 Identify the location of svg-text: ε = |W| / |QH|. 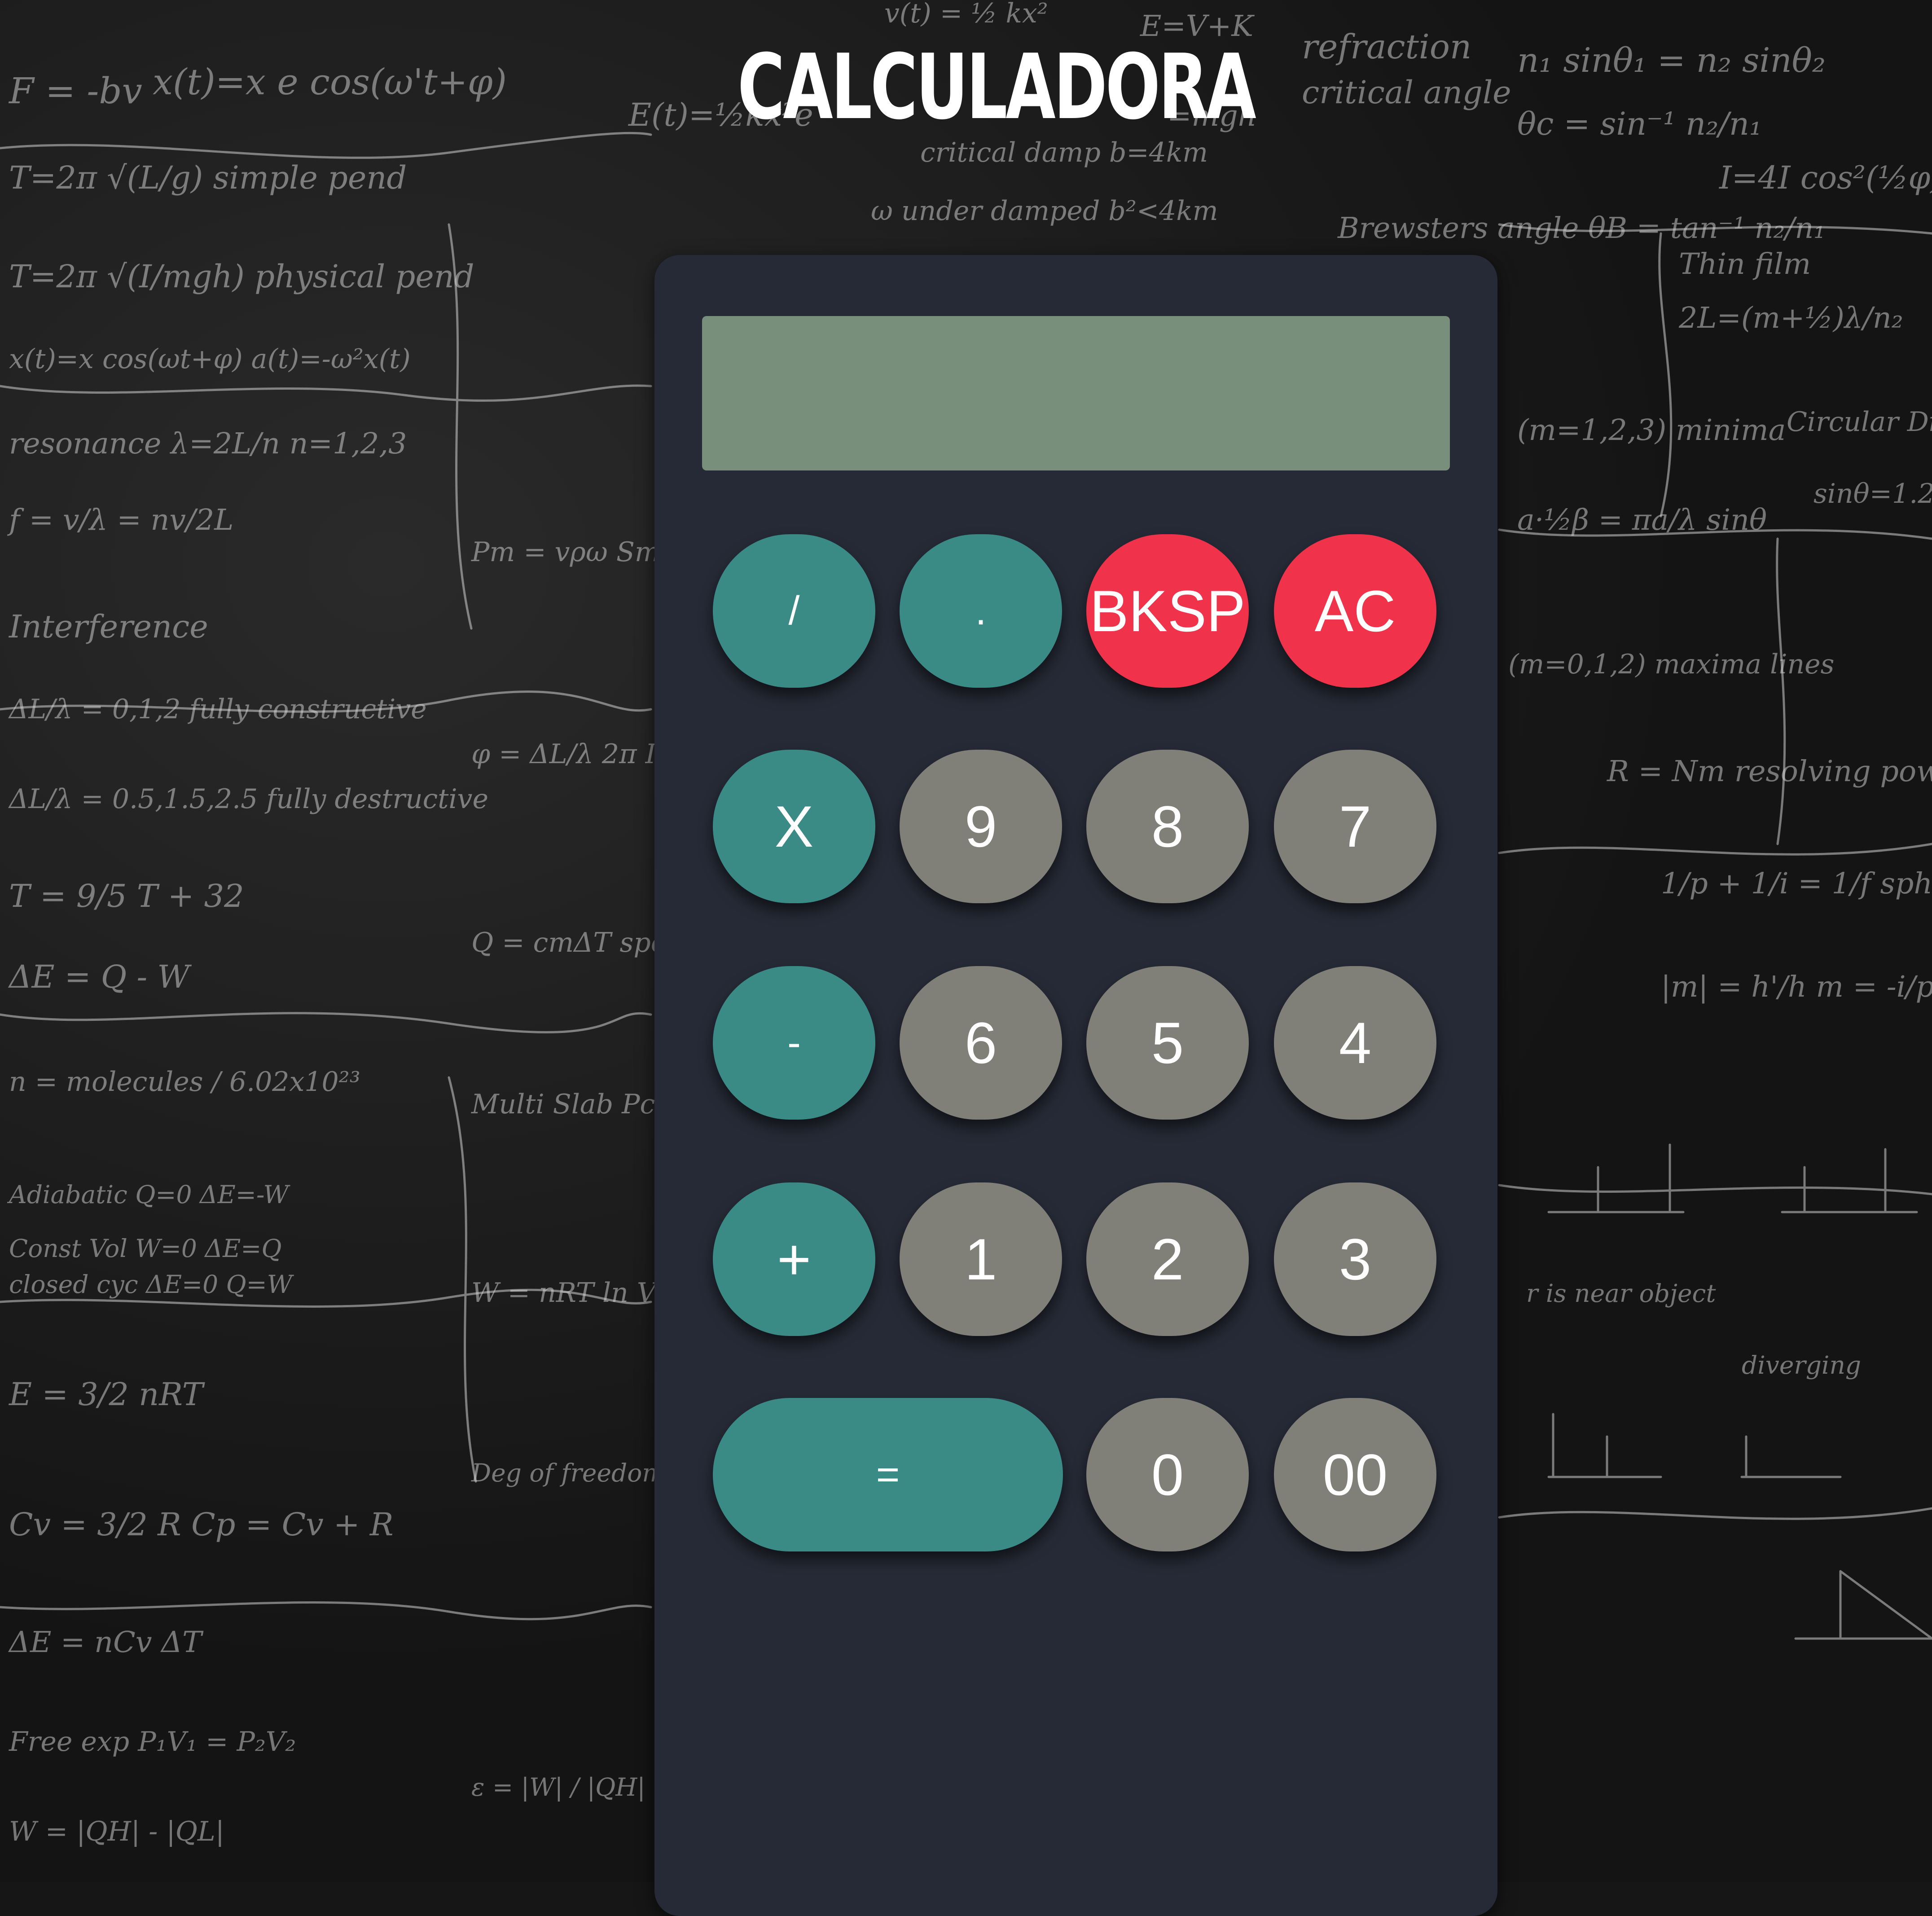
(558, 1787).